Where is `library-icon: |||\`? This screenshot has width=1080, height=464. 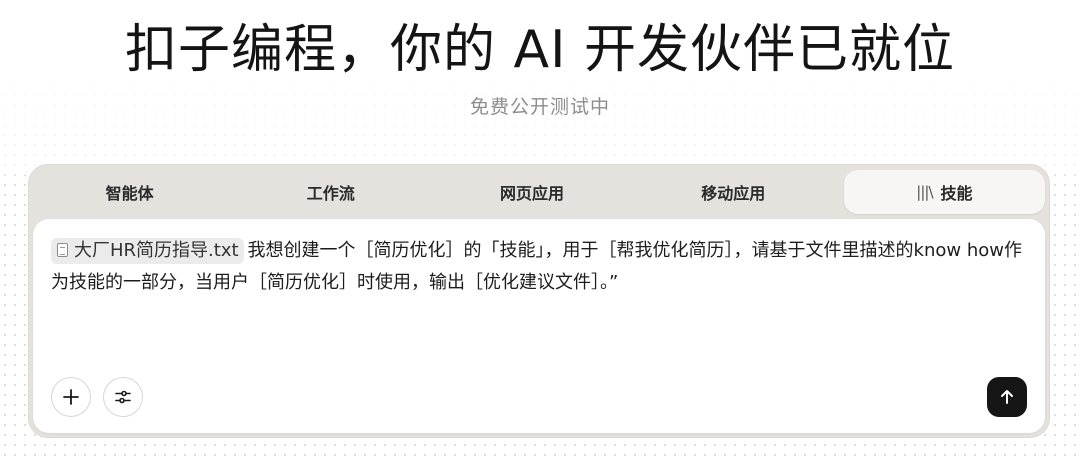
library-icon: |||\ is located at coordinates (924, 192).